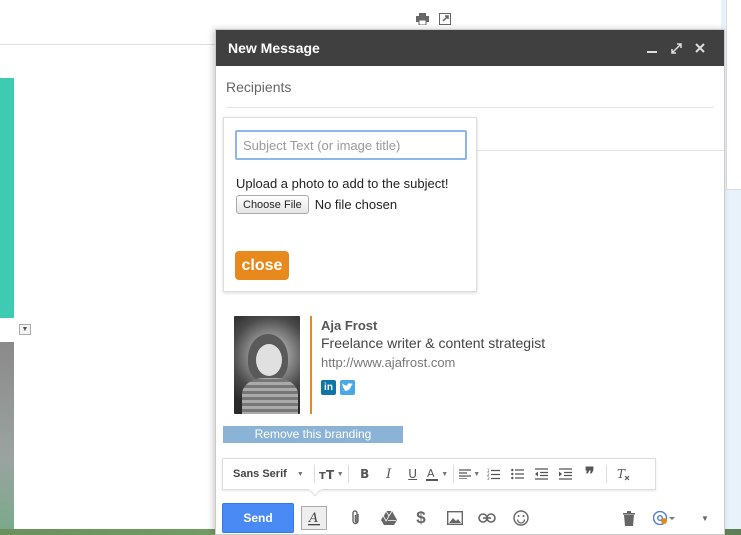  I want to click on attach-icon, so click(356, 518).